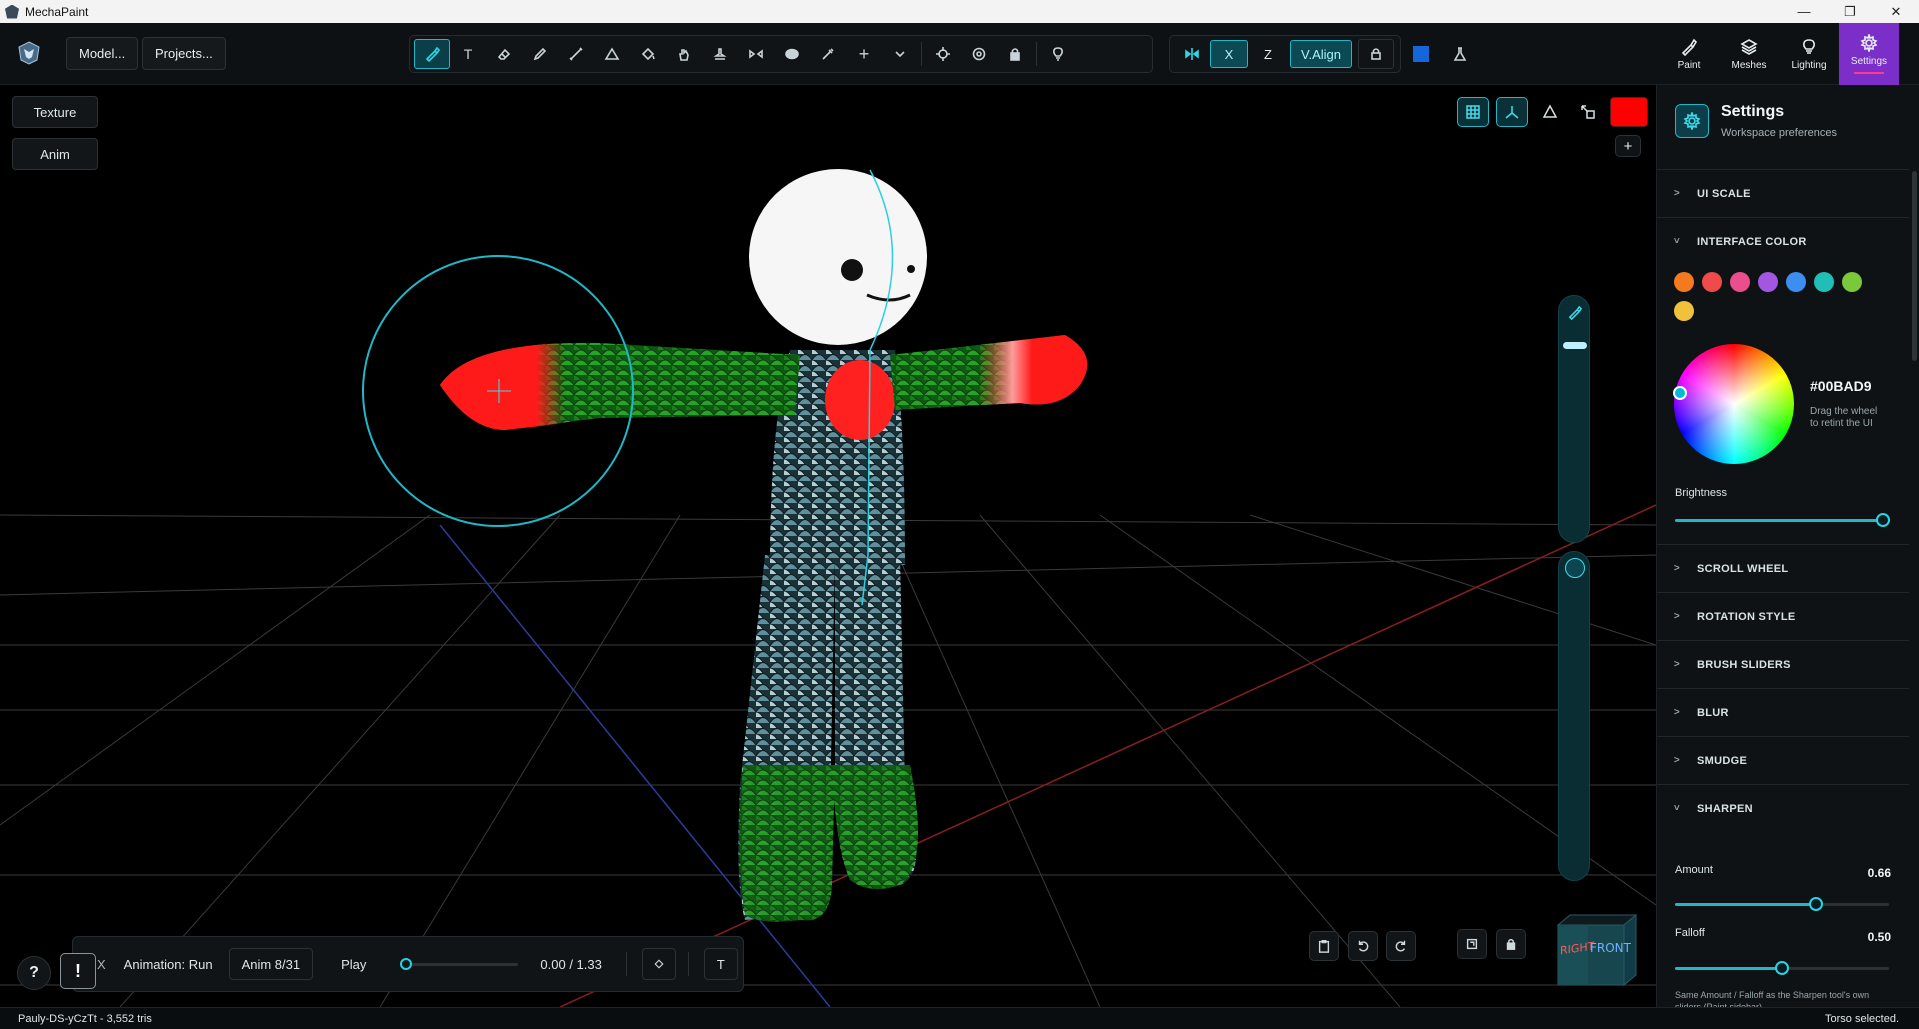 The width and height of the screenshot is (1919, 1029). What do you see at coordinates (720, 964) in the screenshot?
I see `animation-t-button: T` at bounding box center [720, 964].